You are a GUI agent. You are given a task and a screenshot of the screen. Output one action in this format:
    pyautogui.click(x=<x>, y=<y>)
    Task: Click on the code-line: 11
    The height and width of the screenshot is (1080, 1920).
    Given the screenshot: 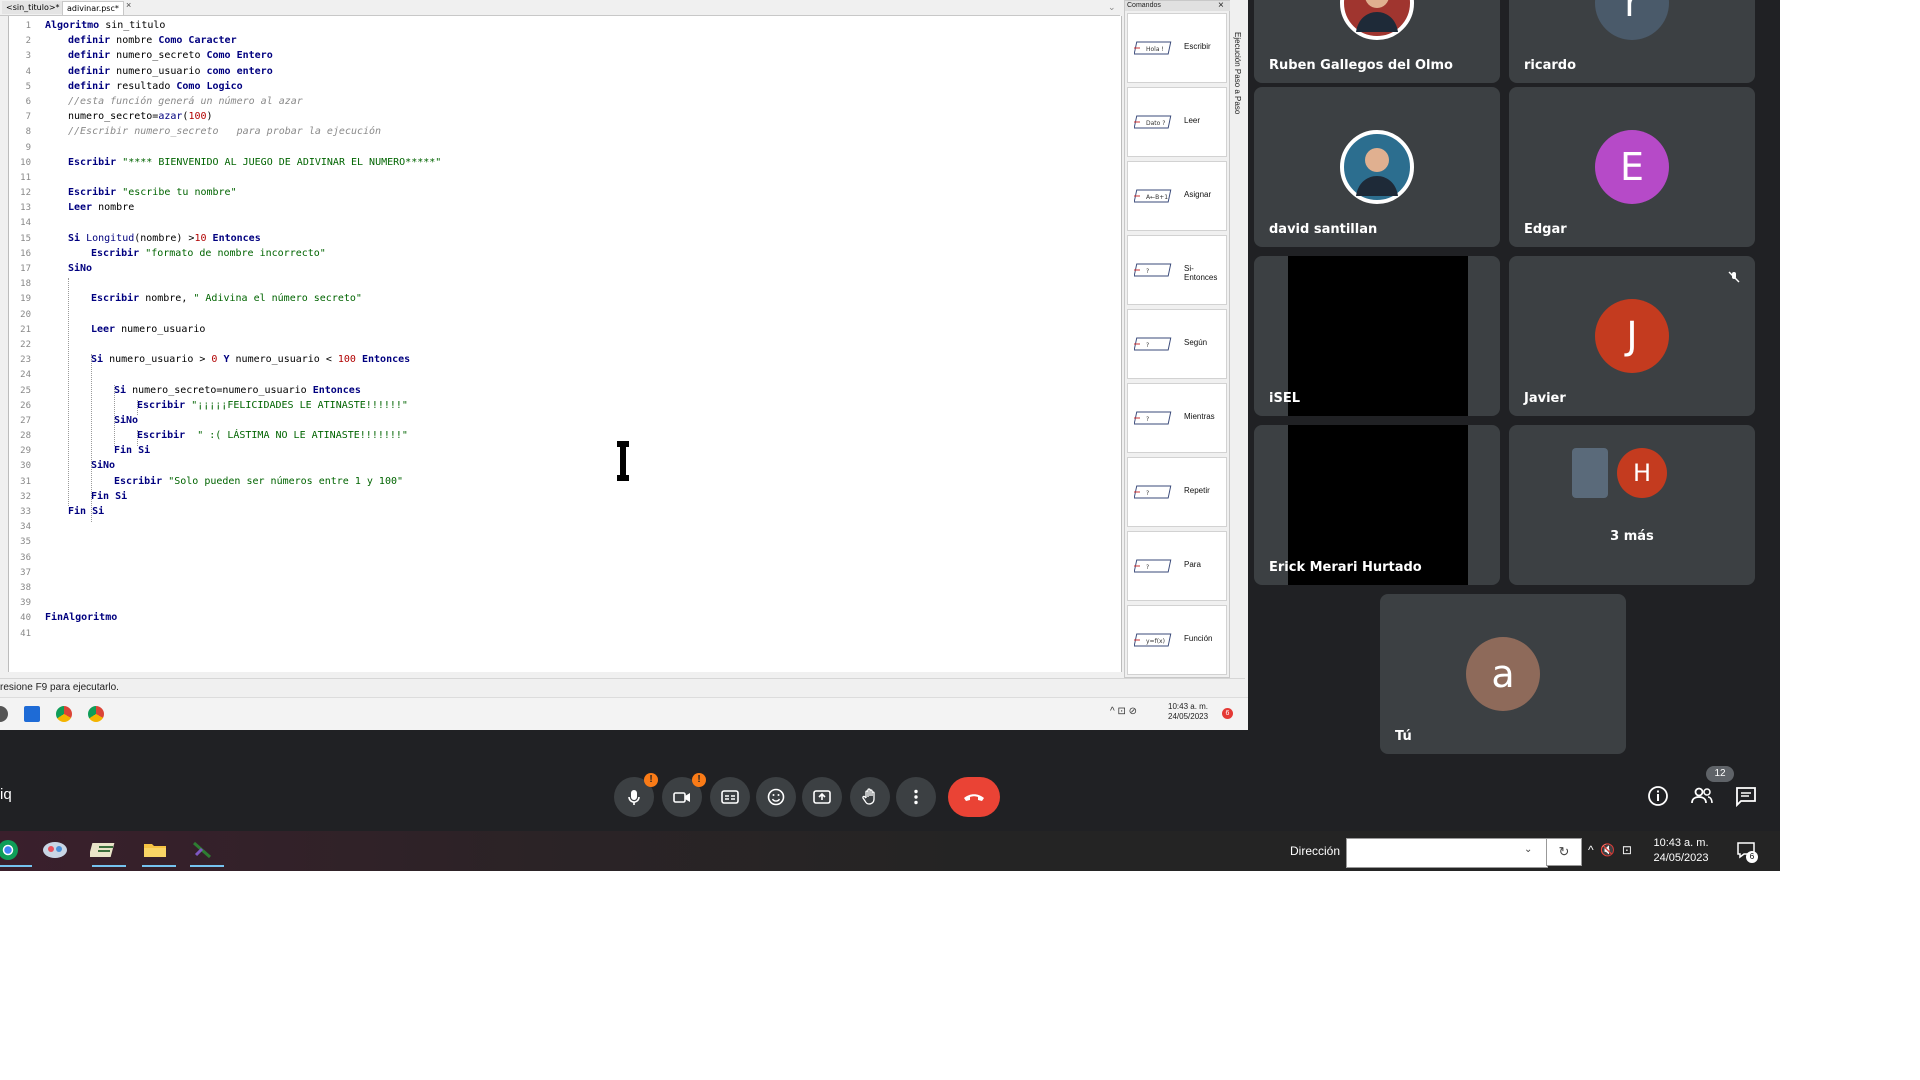 What is the action you would take?
    pyautogui.click(x=564, y=177)
    